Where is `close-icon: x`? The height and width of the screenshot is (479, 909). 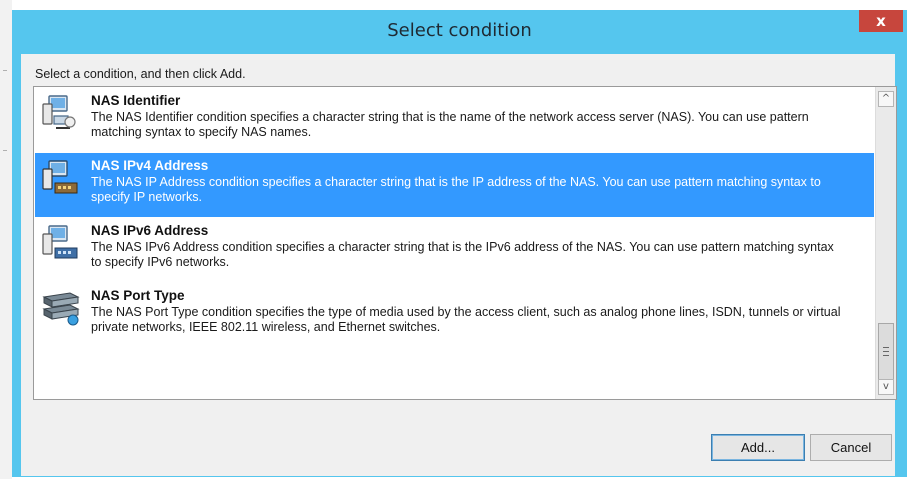
close-icon: x is located at coordinates (881, 21).